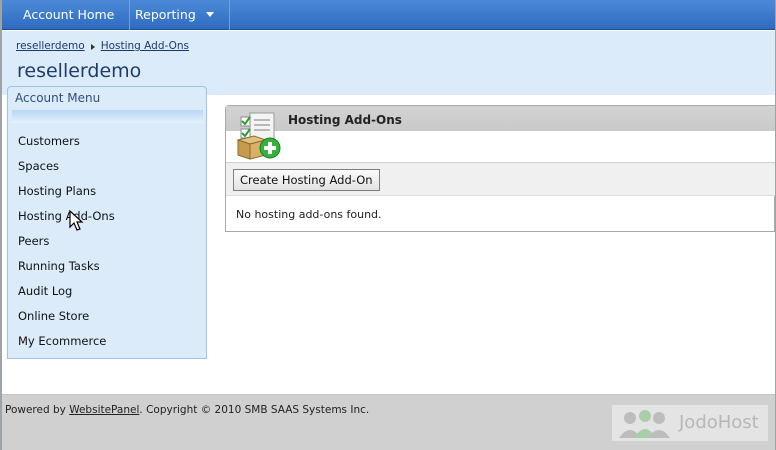 This screenshot has height=450, width=776. What do you see at coordinates (79, 71) in the screenshot?
I see `page-title: resellerdemo` at bounding box center [79, 71].